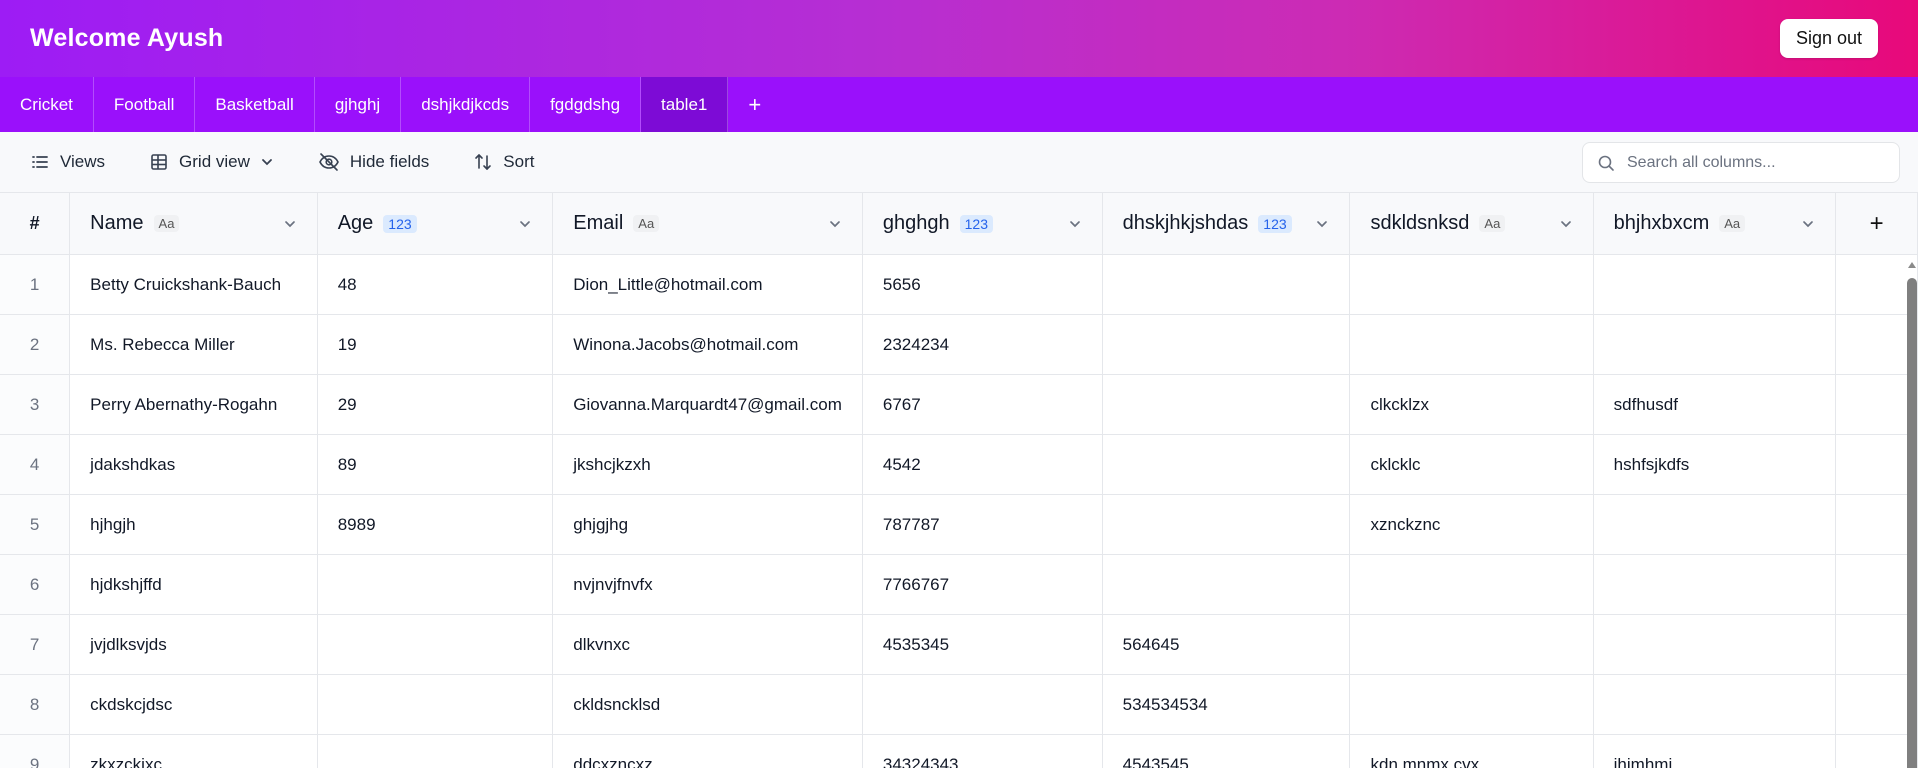 The image size is (1918, 768). Describe the element at coordinates (145, 104) in the screenshot. I see `tab-football: Football` at that location.